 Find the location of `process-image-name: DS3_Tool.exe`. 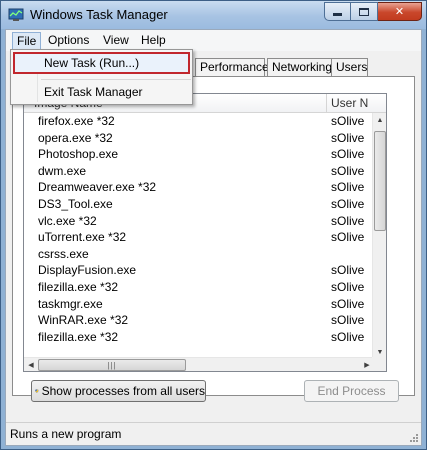

process-image-name: DS3_Tool.exe is located at coordinates (75, 203).